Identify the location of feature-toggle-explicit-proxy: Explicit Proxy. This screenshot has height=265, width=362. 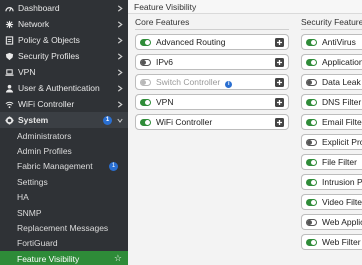
(331, 142).